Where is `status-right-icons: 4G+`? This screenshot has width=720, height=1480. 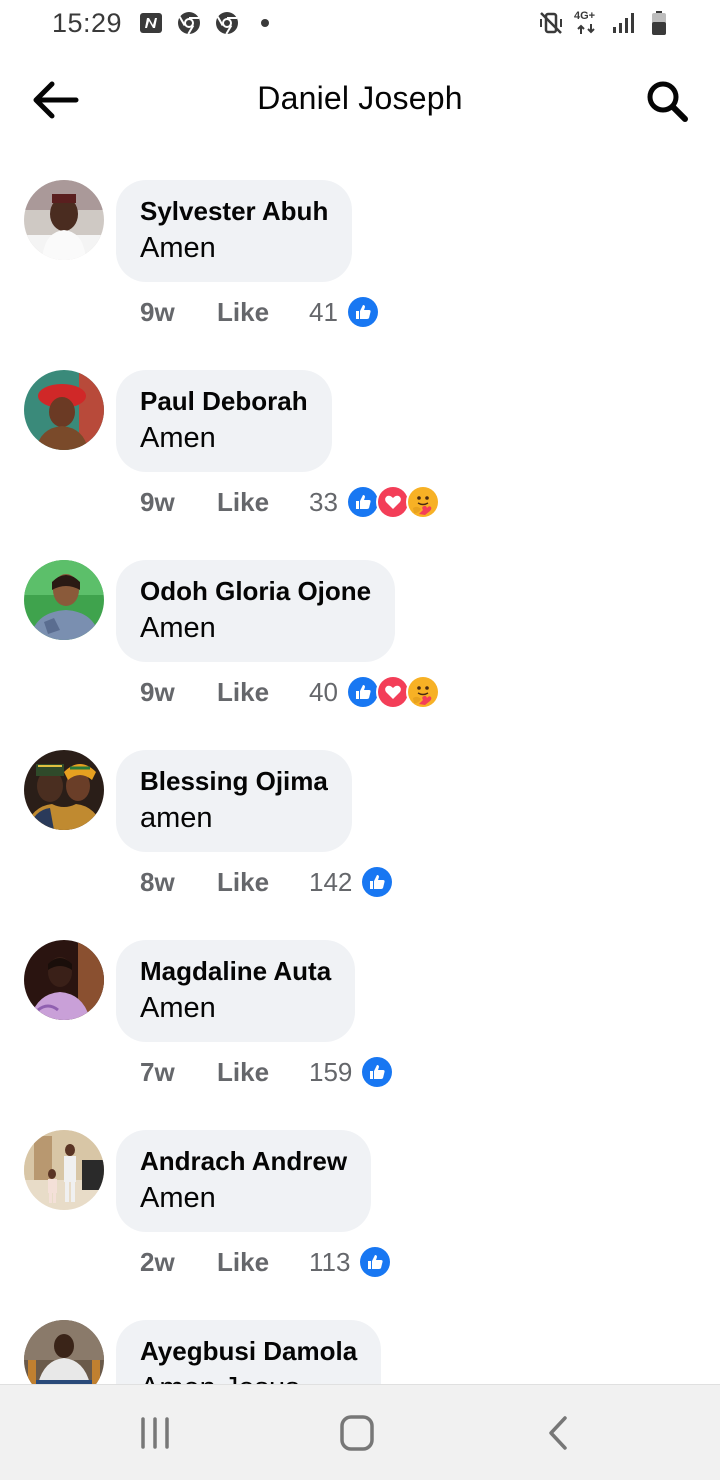
status-right-icons: 4G+ is located at coordinates (605, 23).